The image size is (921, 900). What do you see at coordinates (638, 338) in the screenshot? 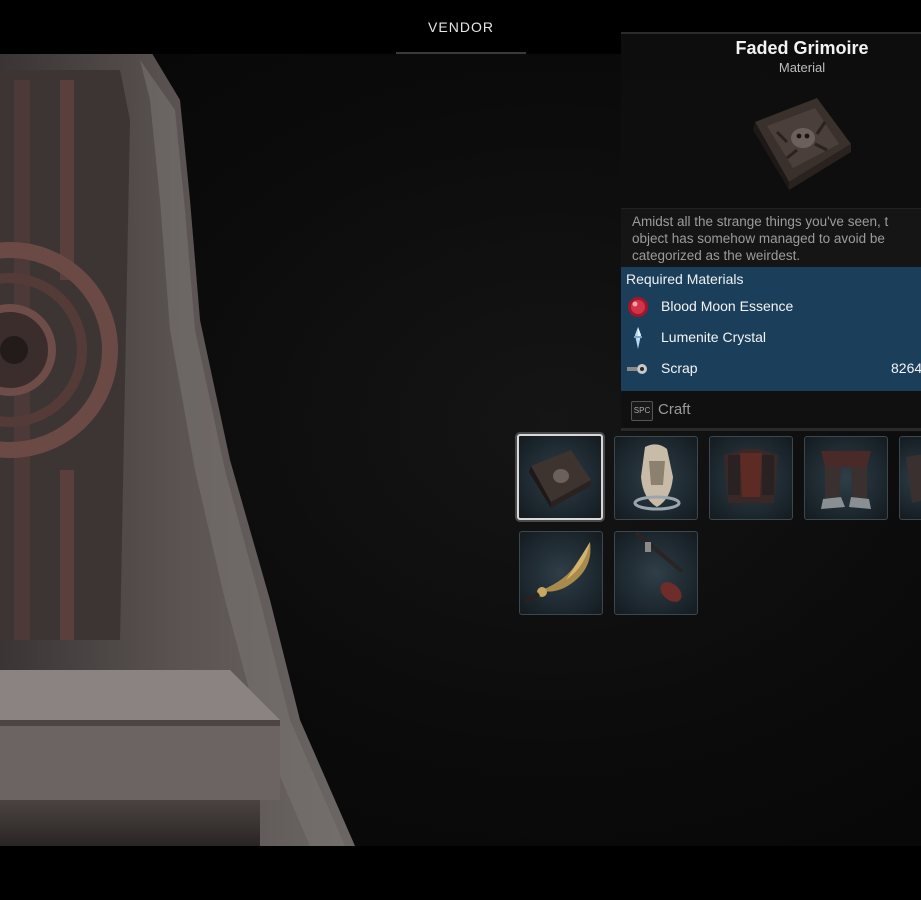
I see `lumenite-crystal-icon` at bounding box center [638, 338].